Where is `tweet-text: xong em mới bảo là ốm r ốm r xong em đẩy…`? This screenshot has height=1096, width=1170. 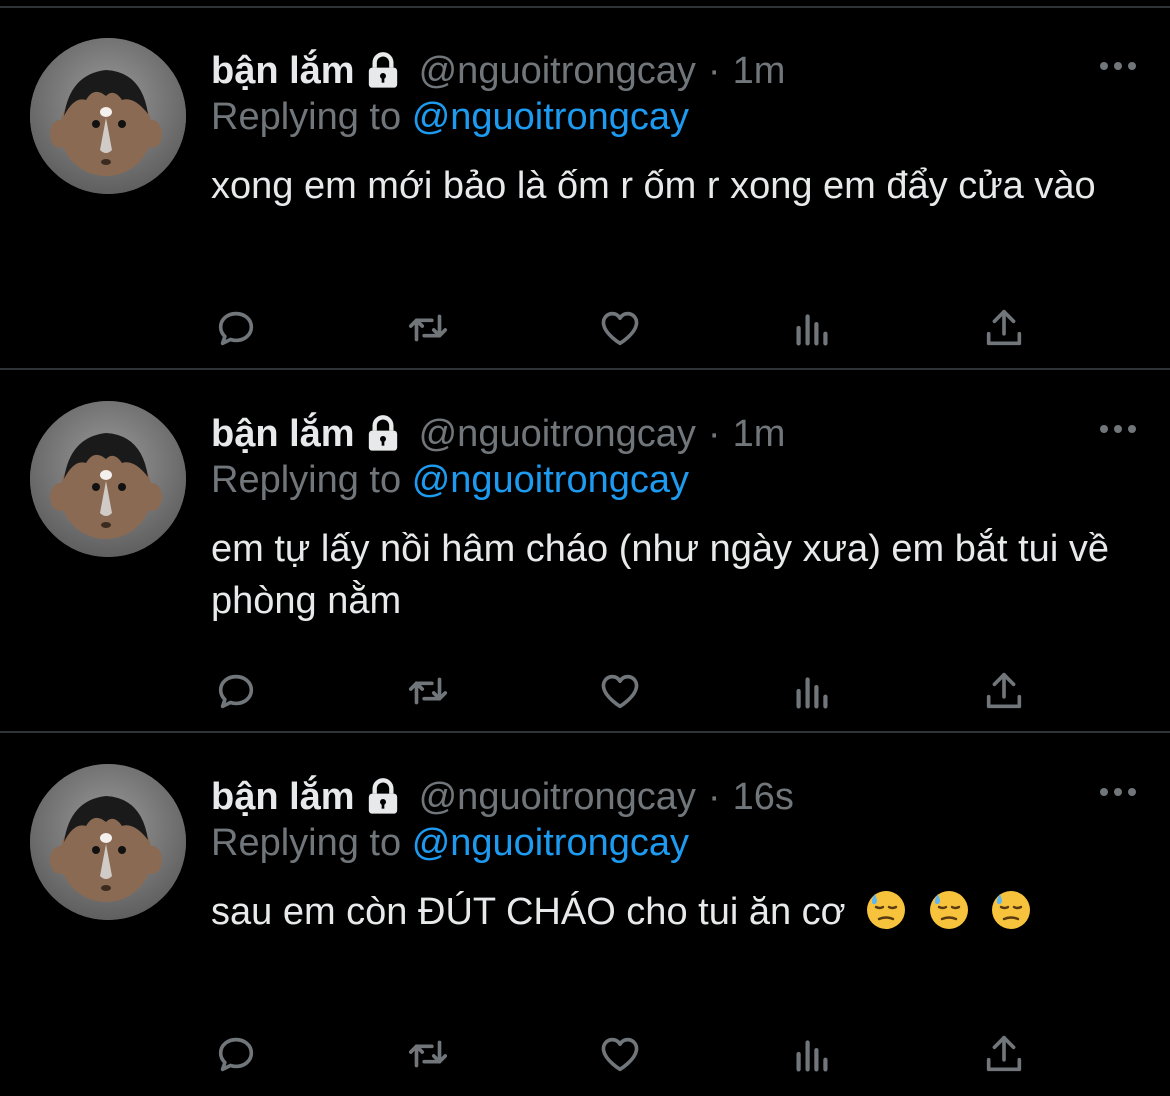
tweet-text: xong em mới bảo là ốm r ốm r xong em đẩy… is located at coordinates (653, 186).